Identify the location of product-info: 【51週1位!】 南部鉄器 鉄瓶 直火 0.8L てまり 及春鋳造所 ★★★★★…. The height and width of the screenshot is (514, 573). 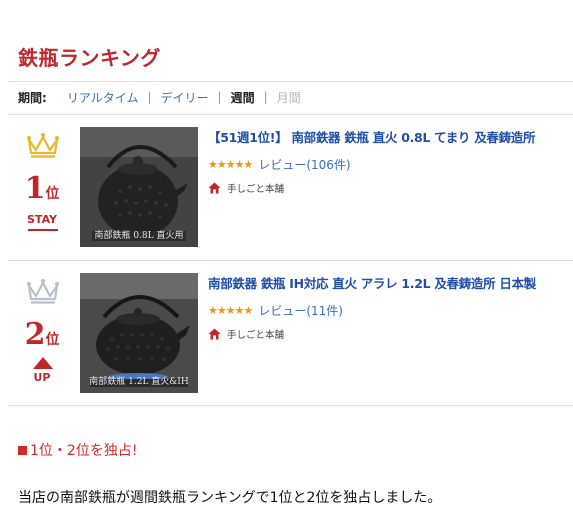
(390, 161).